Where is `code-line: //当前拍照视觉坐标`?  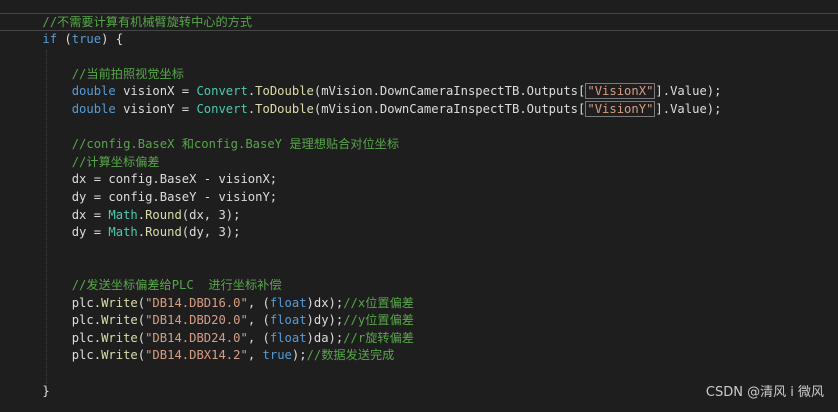
code-line: //当前拍照视觉坐标 is located at coordinates (419, 75).